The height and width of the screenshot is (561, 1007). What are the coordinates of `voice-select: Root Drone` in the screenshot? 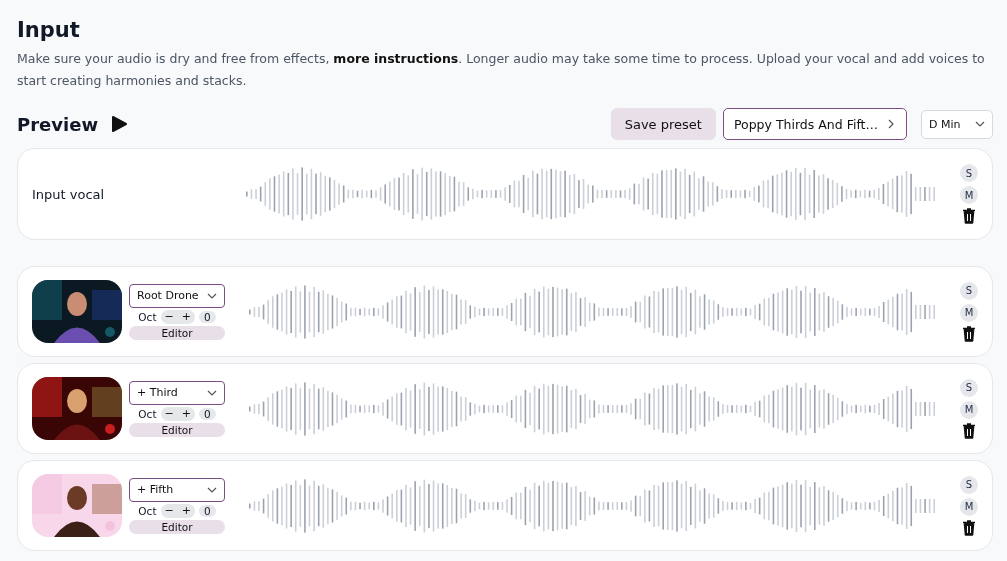 It's located at (177, 295).